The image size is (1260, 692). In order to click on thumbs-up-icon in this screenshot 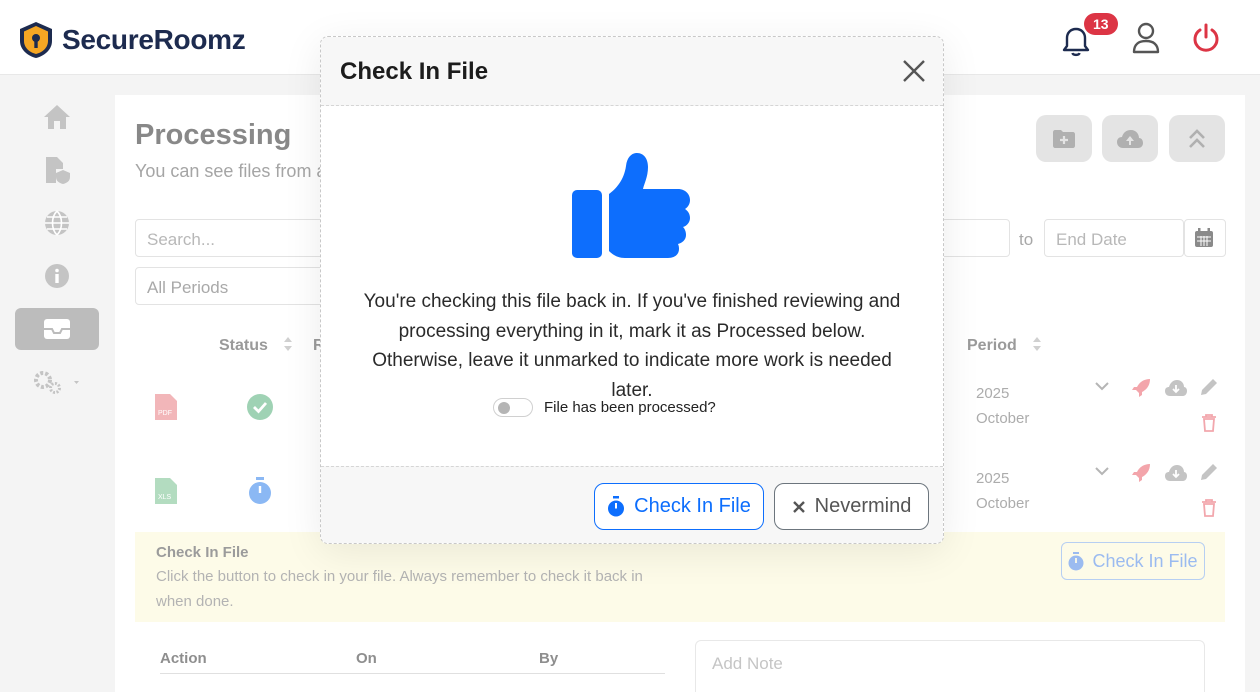, I will do `click(631, 205)`.